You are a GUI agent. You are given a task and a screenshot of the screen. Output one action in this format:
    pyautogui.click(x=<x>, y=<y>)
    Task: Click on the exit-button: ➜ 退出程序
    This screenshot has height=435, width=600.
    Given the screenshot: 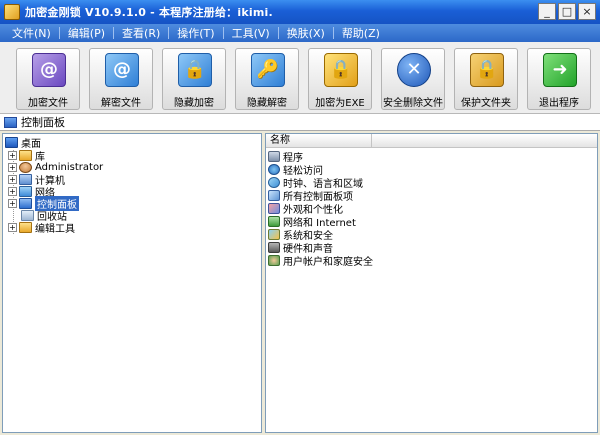 What is the action you would take?
    pyautogui.click(x=559, y=79)
    